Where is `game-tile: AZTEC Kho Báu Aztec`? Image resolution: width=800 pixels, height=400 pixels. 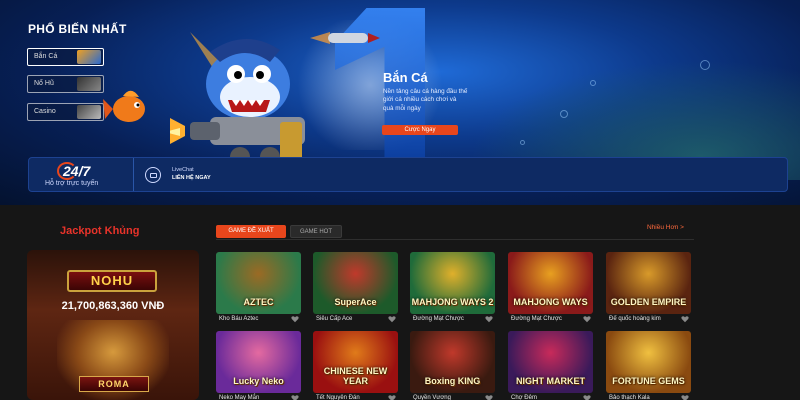 game-tile: AZTEC Kho Báu Aztec is located at coordinates (258, 288).